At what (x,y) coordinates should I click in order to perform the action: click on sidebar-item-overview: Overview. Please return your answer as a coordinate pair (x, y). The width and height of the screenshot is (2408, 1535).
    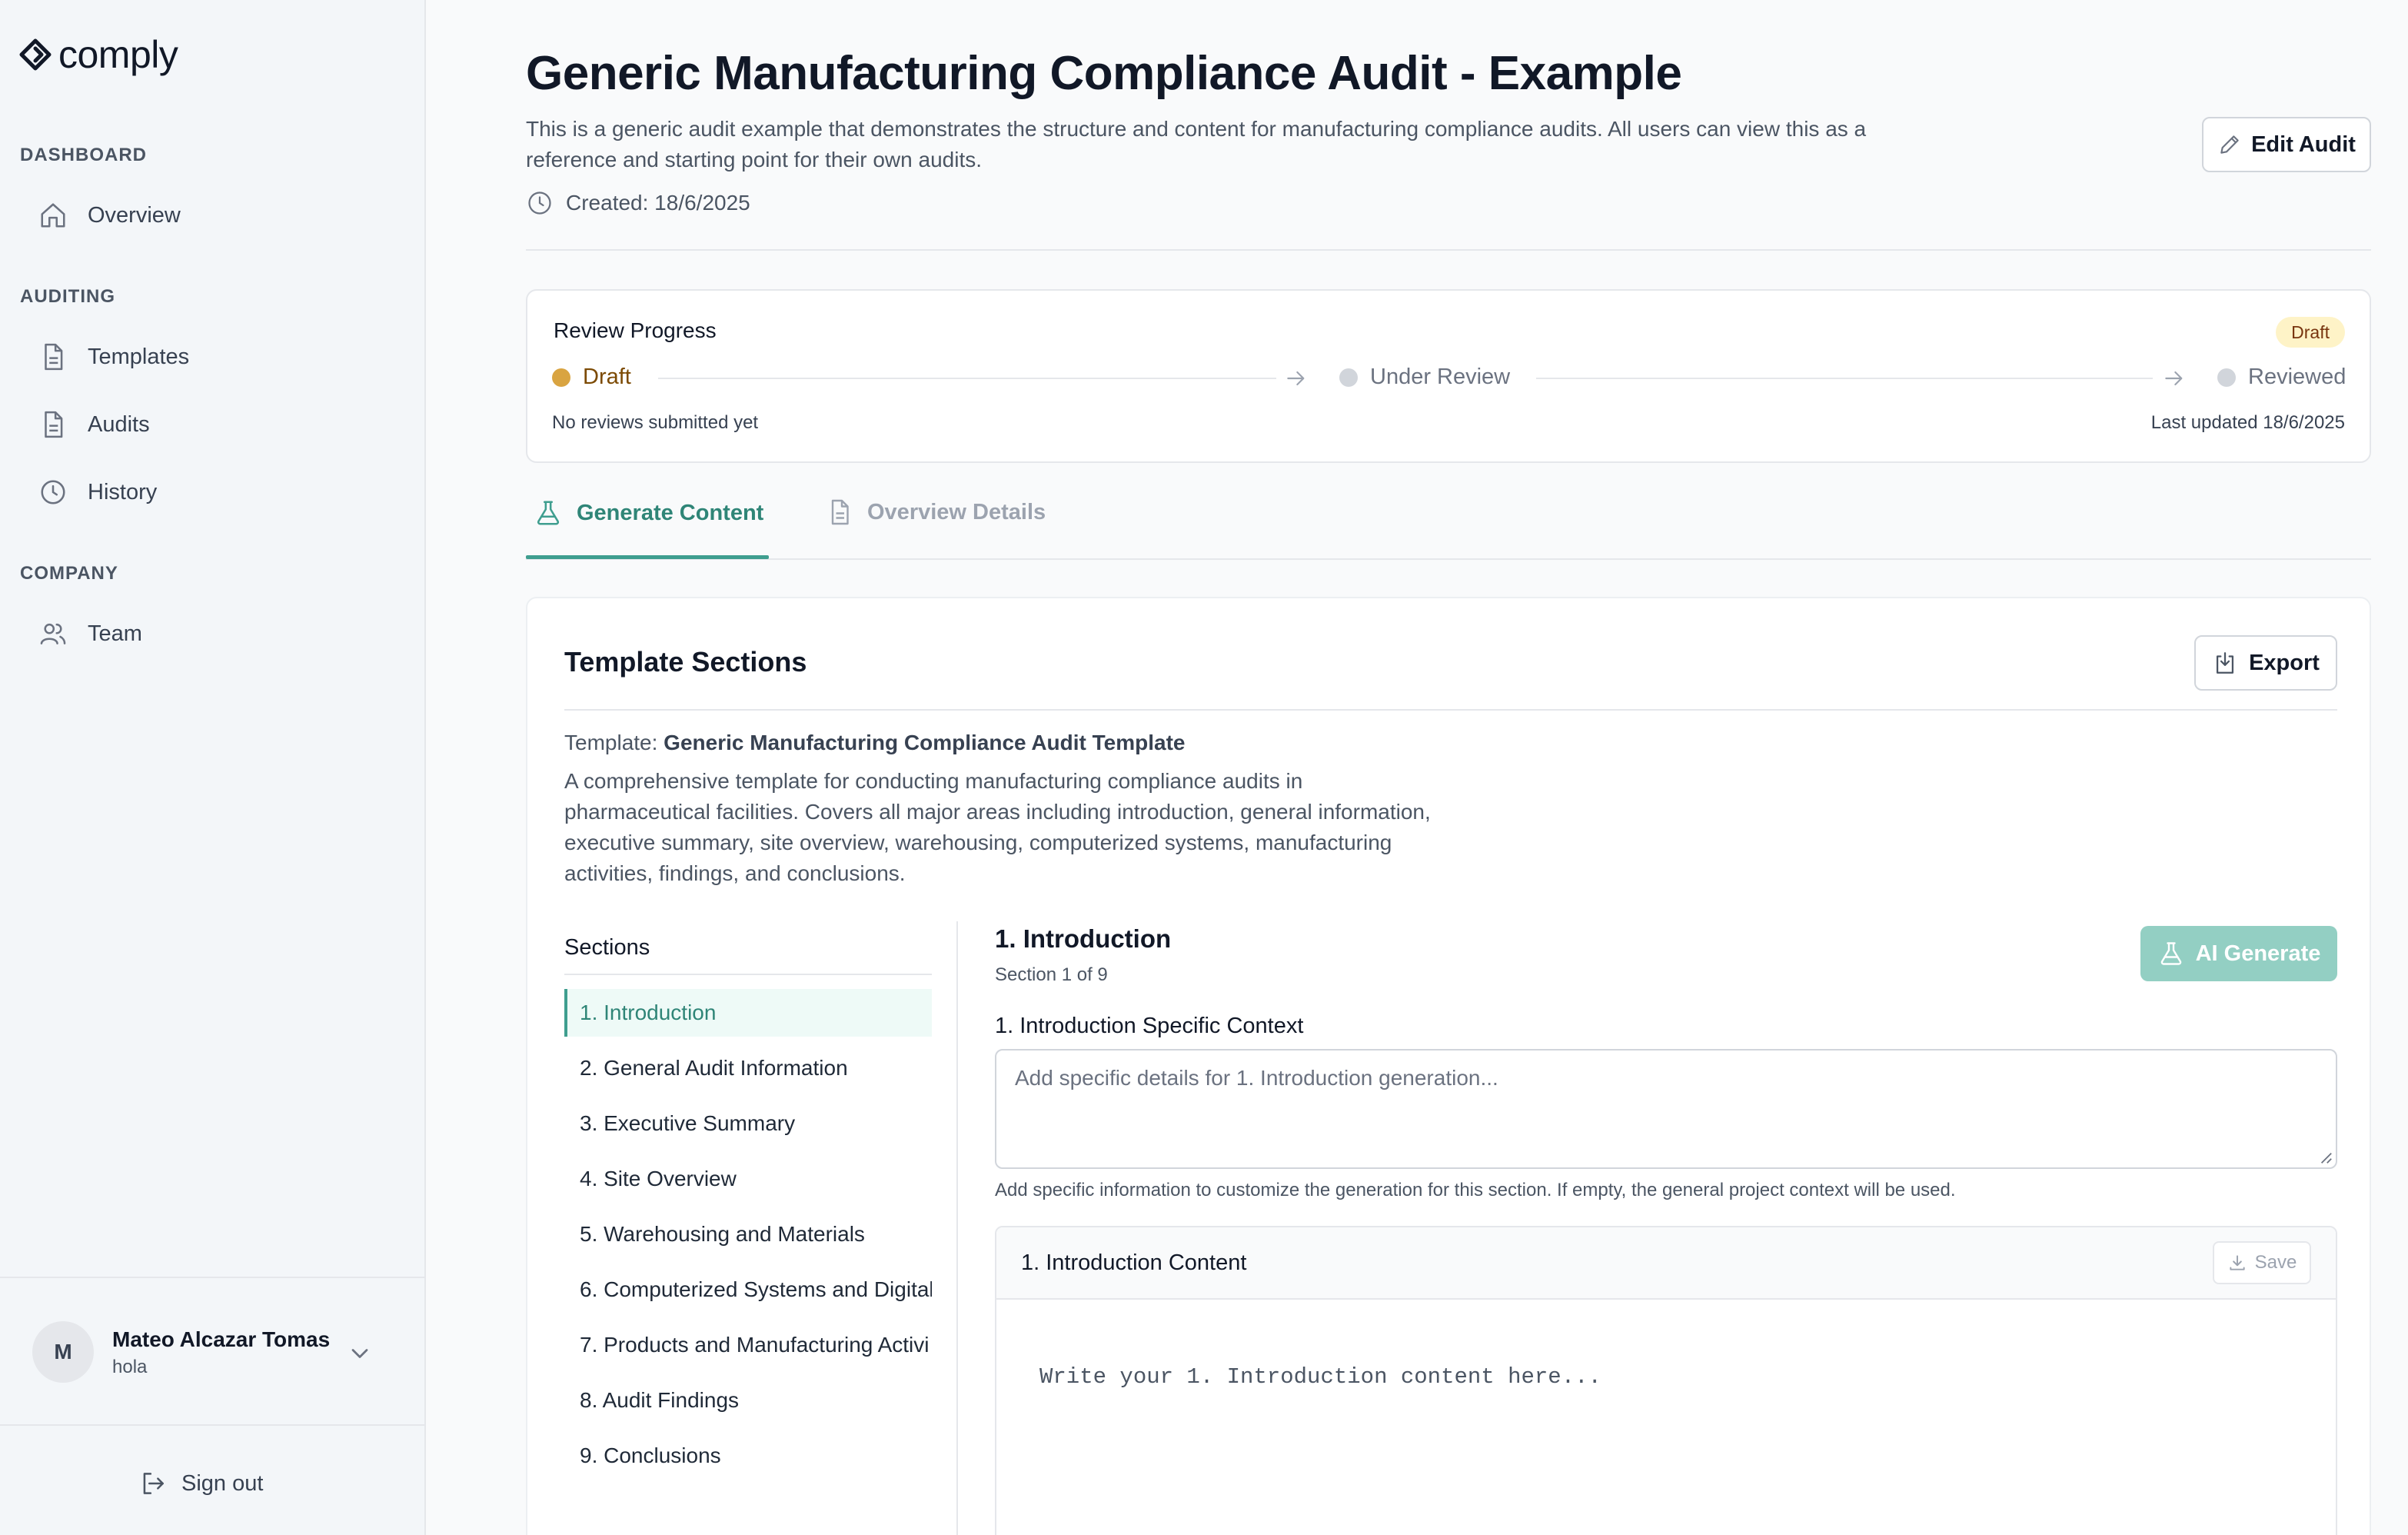
    Looking at the image, I should click on (223, 215).